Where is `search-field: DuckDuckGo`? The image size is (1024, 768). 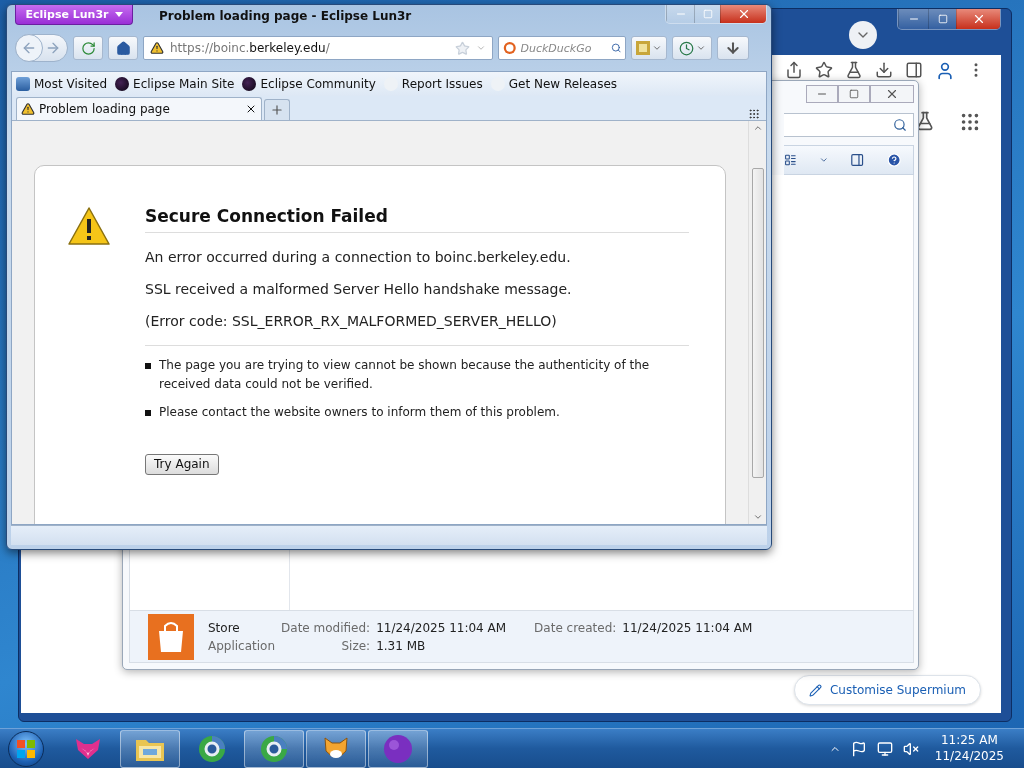 search-field: DuckDuckGo is located at coordinates (562, 48).